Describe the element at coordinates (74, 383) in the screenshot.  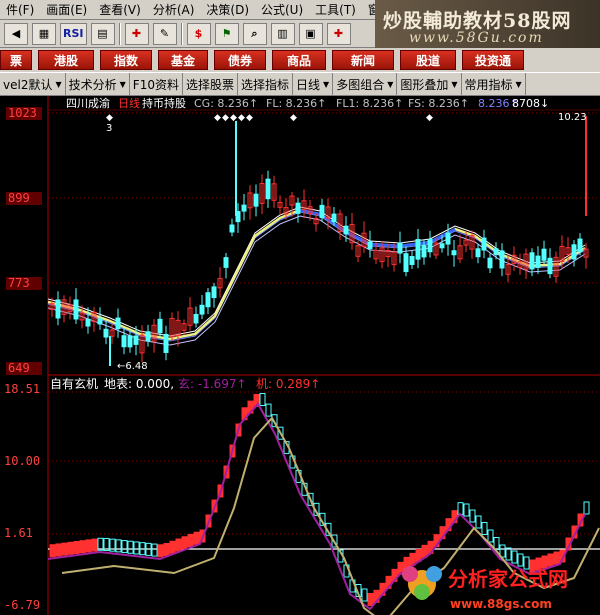
I see `indicator-name: 自有玄机` at that location.